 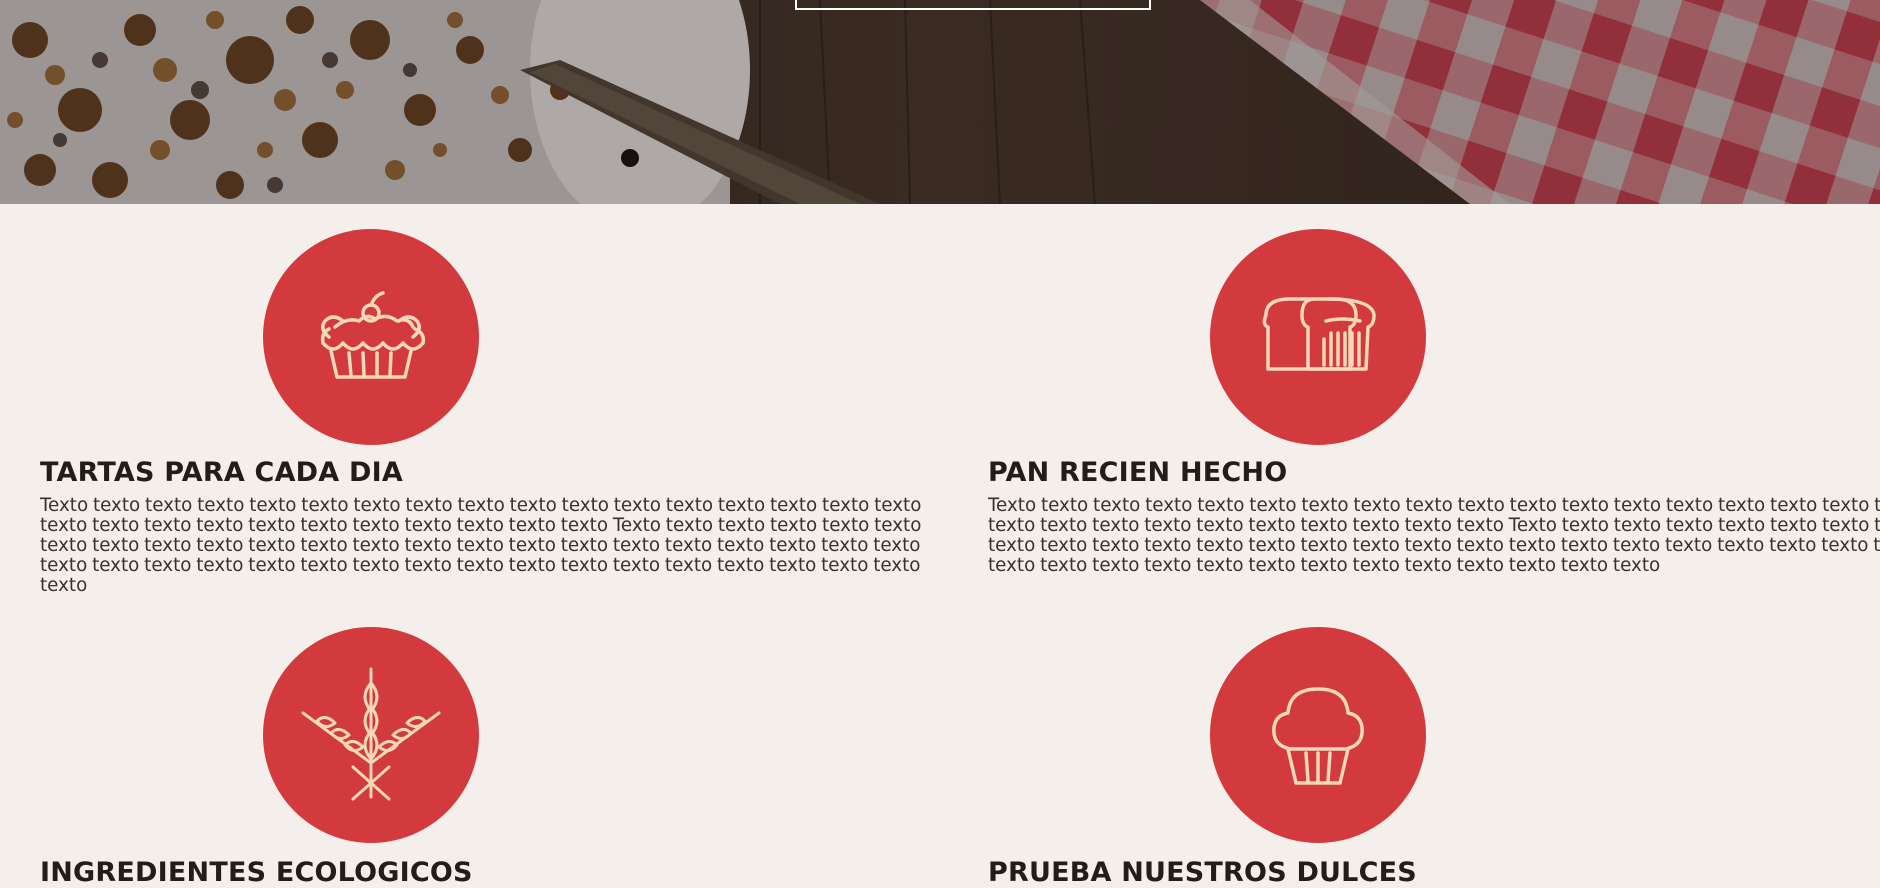 What do you see at coordinates (1319, 334) in the screenshot?
I see `bread-icon` at bounding box center [1319, 334].